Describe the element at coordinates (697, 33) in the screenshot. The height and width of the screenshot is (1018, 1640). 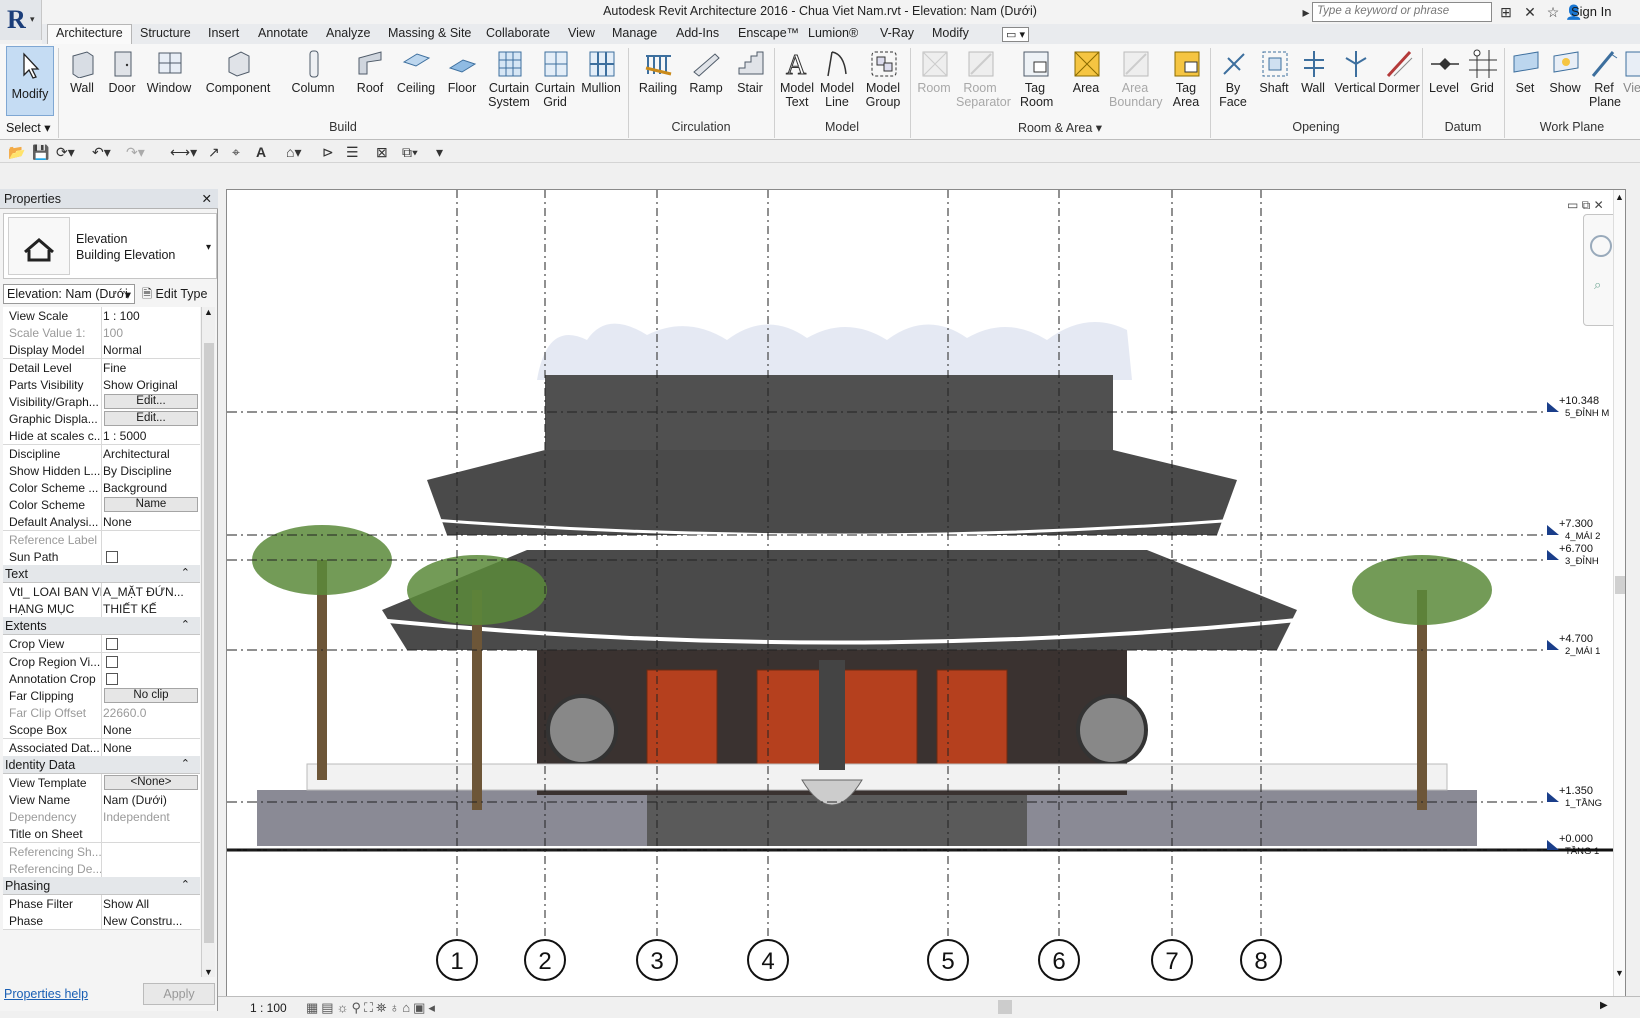
I see `tab-add-ins: Add-Ins` at that location.